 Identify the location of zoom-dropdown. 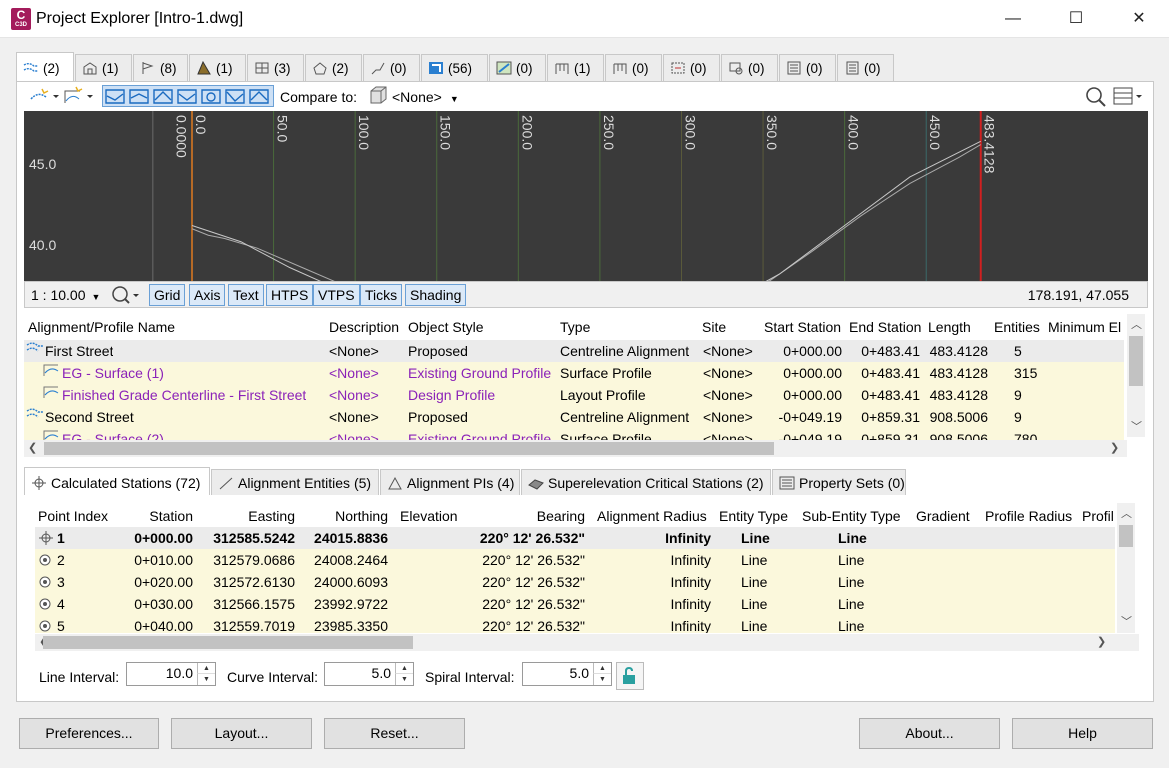
(127, 296).